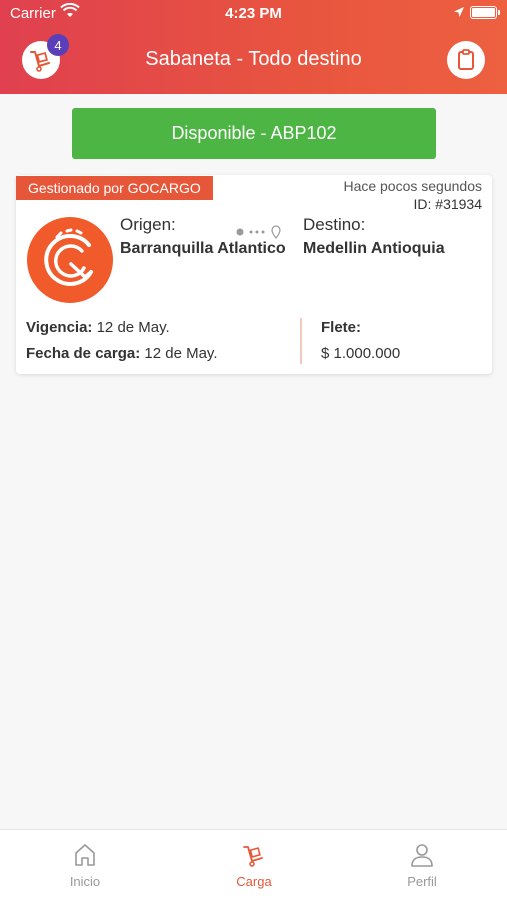 Image resolution: width=507 pixels, height=900 pixels. I want to click on tab-label: Perfil, so click(422, 881).